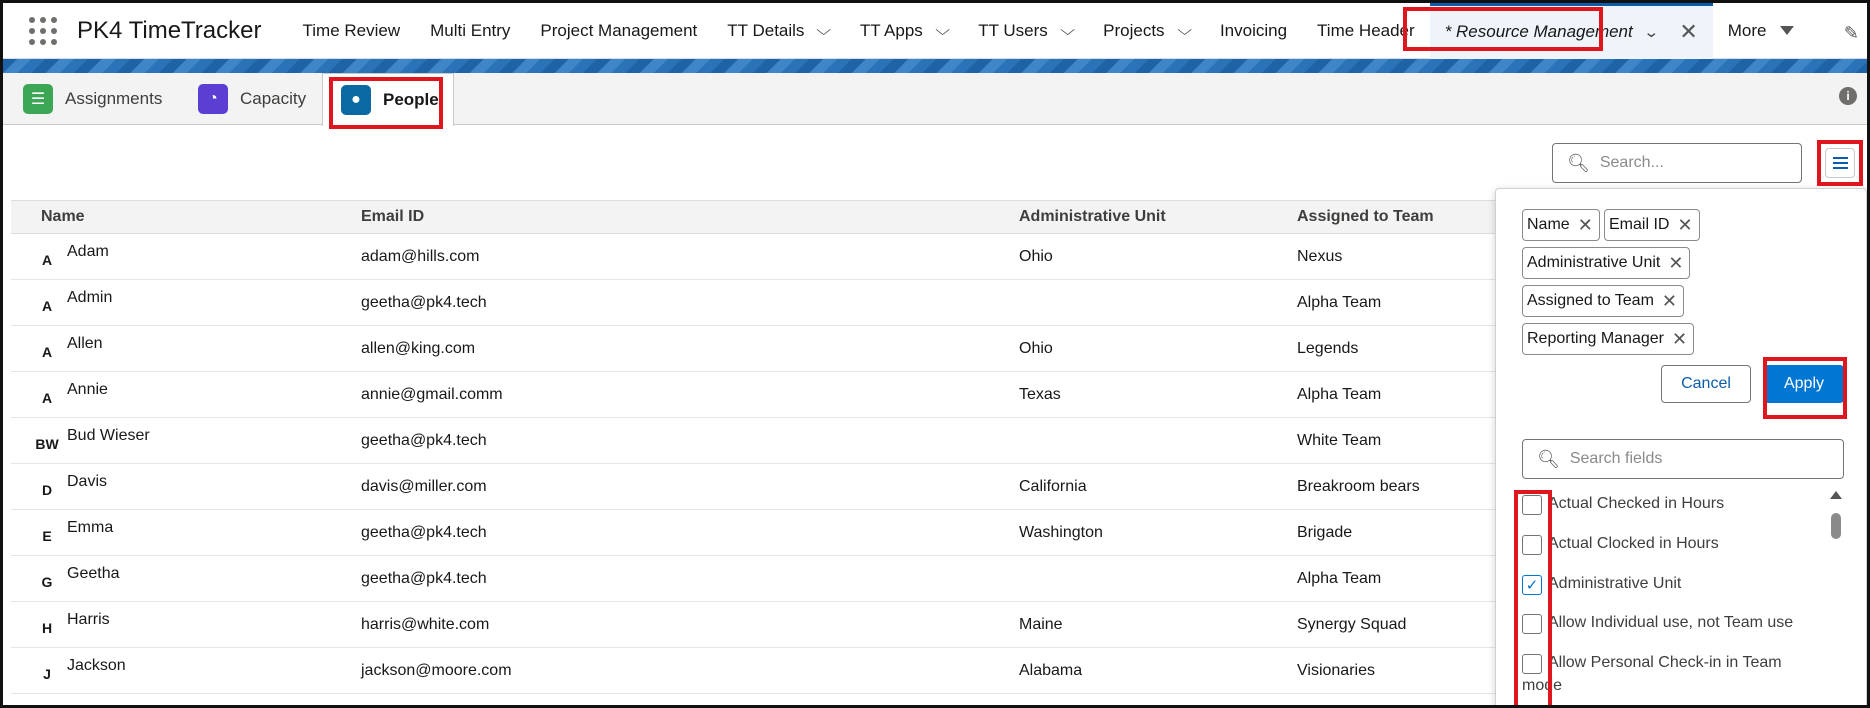 The image size is (1870, 708). I want to click on column-menu-button, so click(1840, 163).